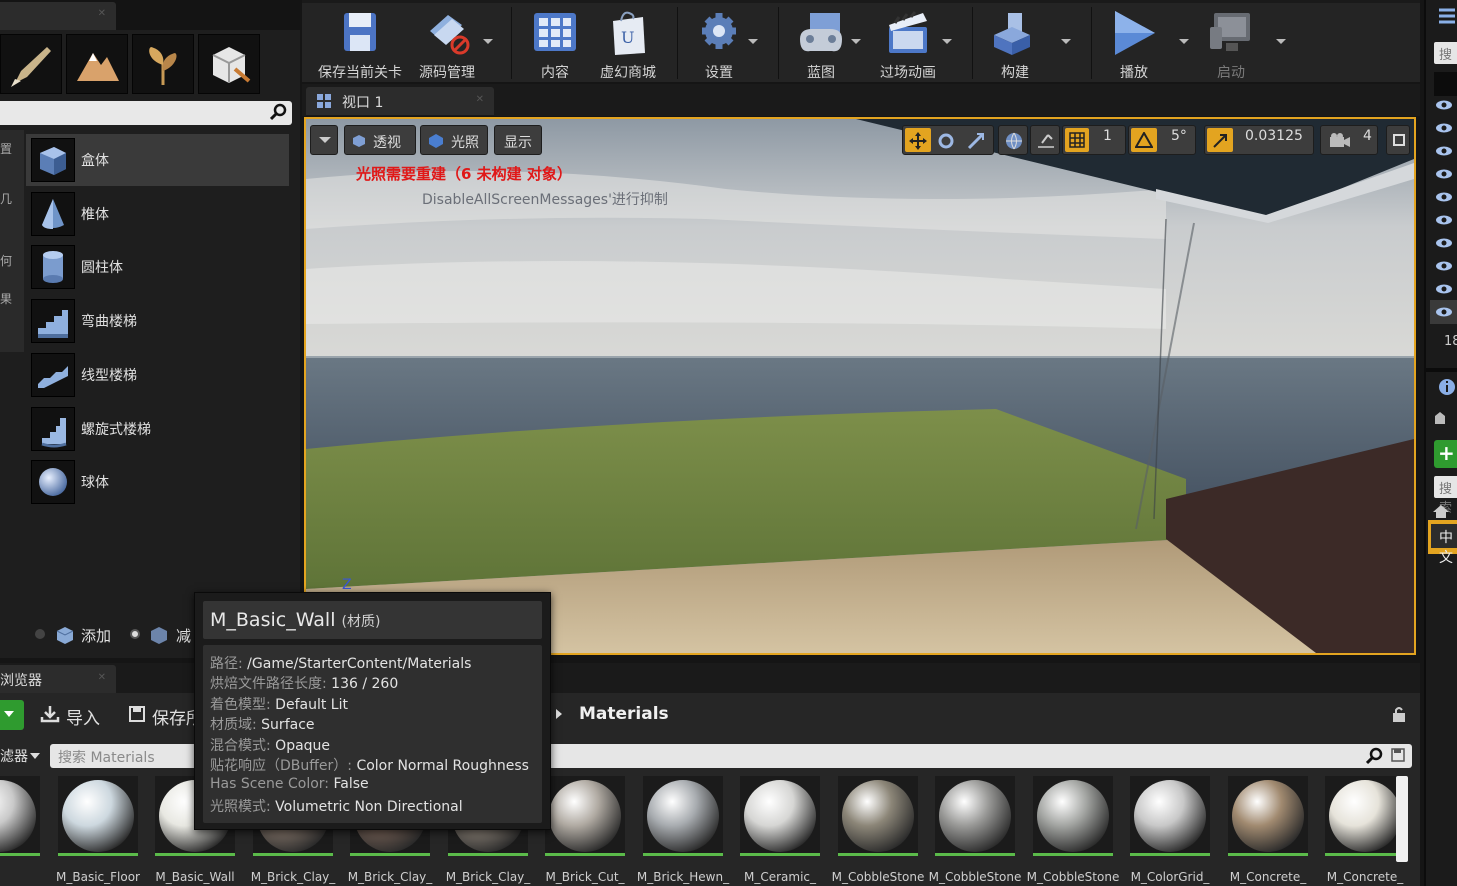 Image resolution: width=1457 pixels, height=886 pixels. What do you see at coordinates (1399, 714) in the screenshot?
I see `lock-icon` at bounding box center [1399, 714].